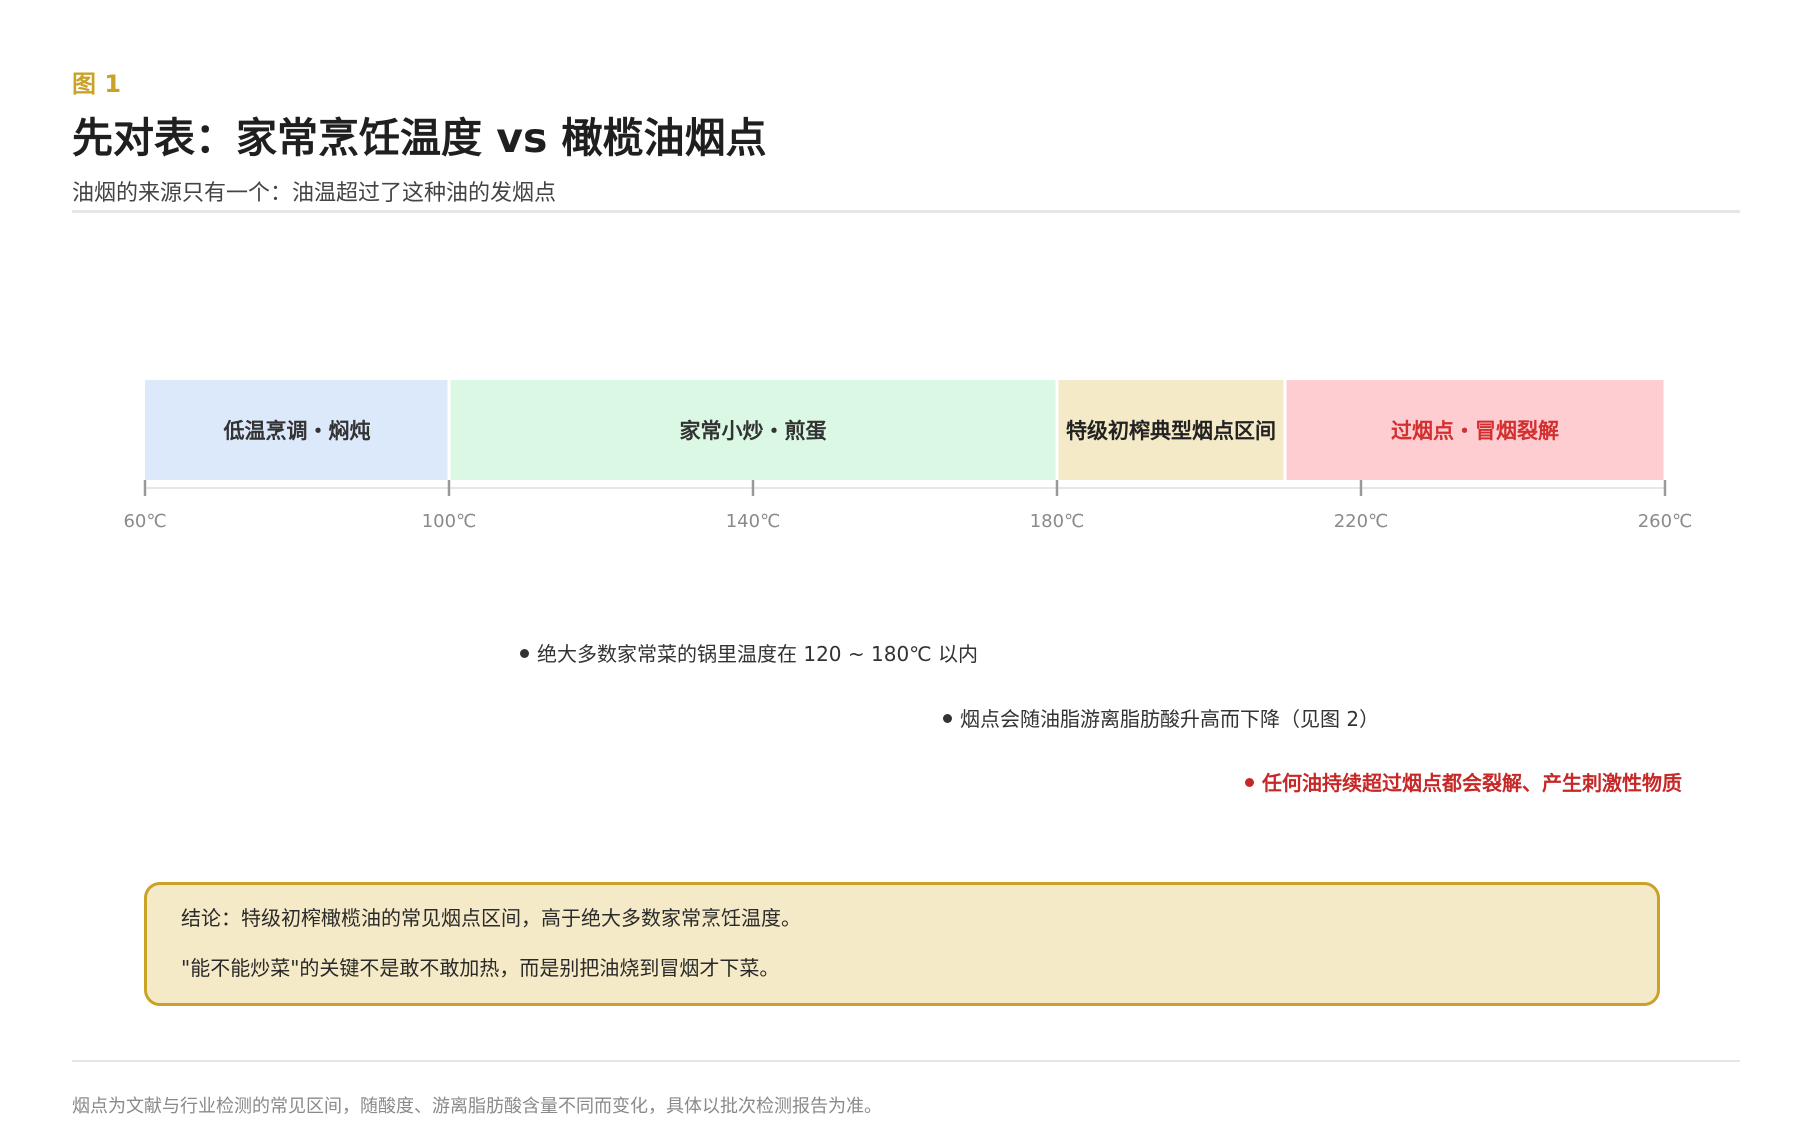 Image resolution: width=1800 pixels, height=1140 pixels. I want to click on header-divider, so click(906, 211).